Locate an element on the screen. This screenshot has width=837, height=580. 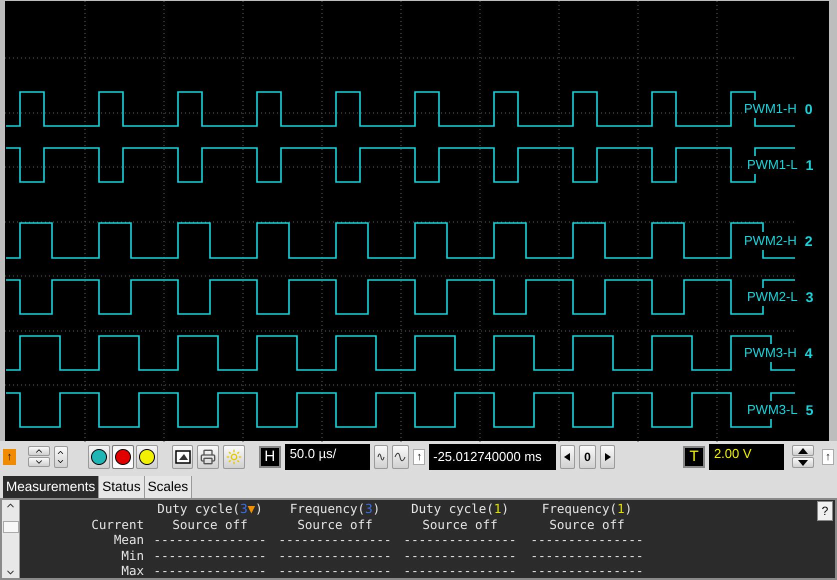
trace-label: PWM1-H is located at coordinates (770, 109).